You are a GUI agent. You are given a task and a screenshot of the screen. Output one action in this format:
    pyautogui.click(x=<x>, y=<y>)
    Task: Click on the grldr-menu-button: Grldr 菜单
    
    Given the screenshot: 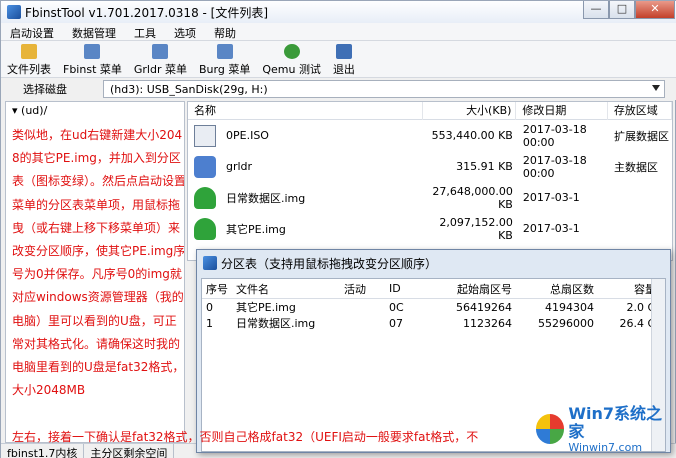 What is the action you would take?
    pyautogui.click(x=160, y=59)
    